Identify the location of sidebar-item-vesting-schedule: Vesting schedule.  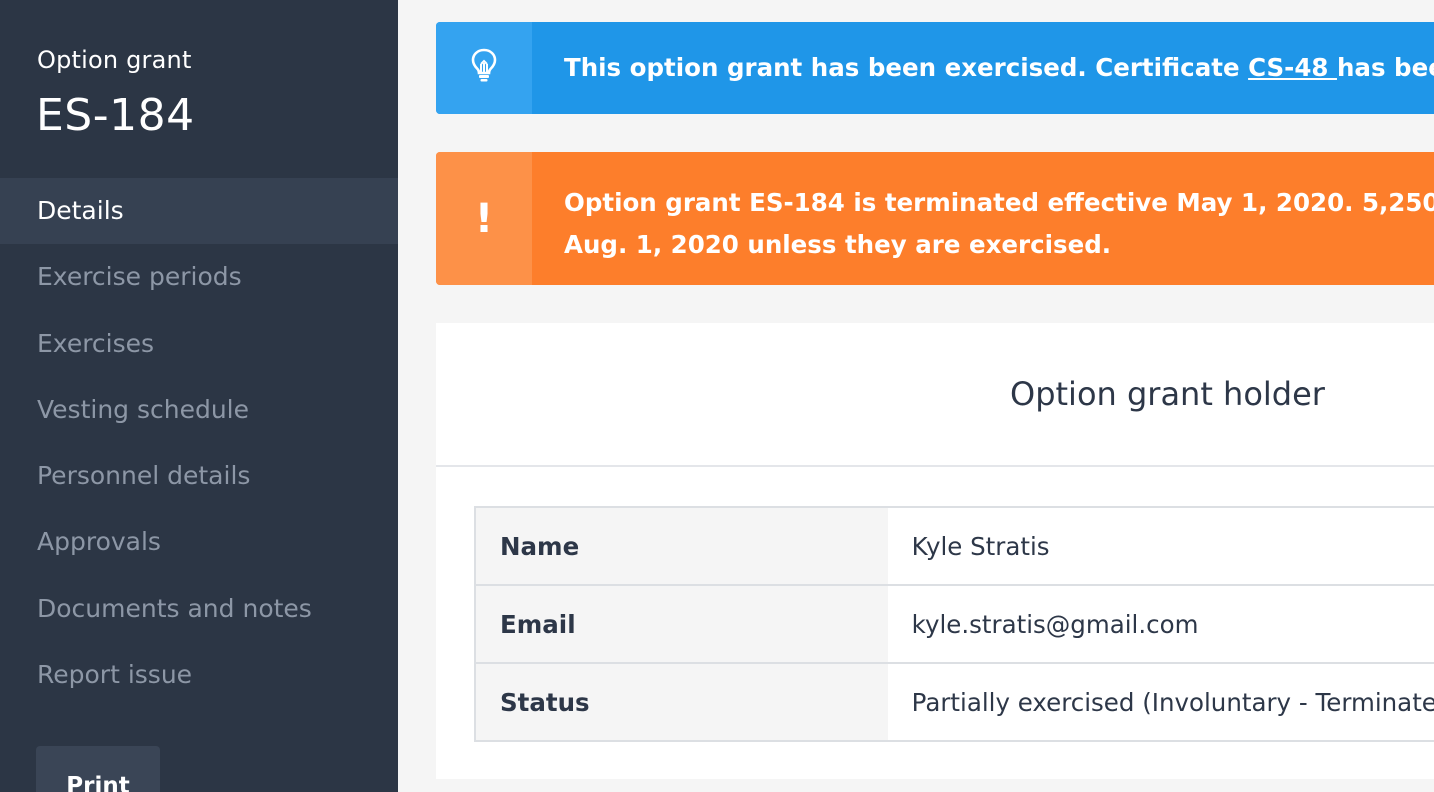
(199, 410).